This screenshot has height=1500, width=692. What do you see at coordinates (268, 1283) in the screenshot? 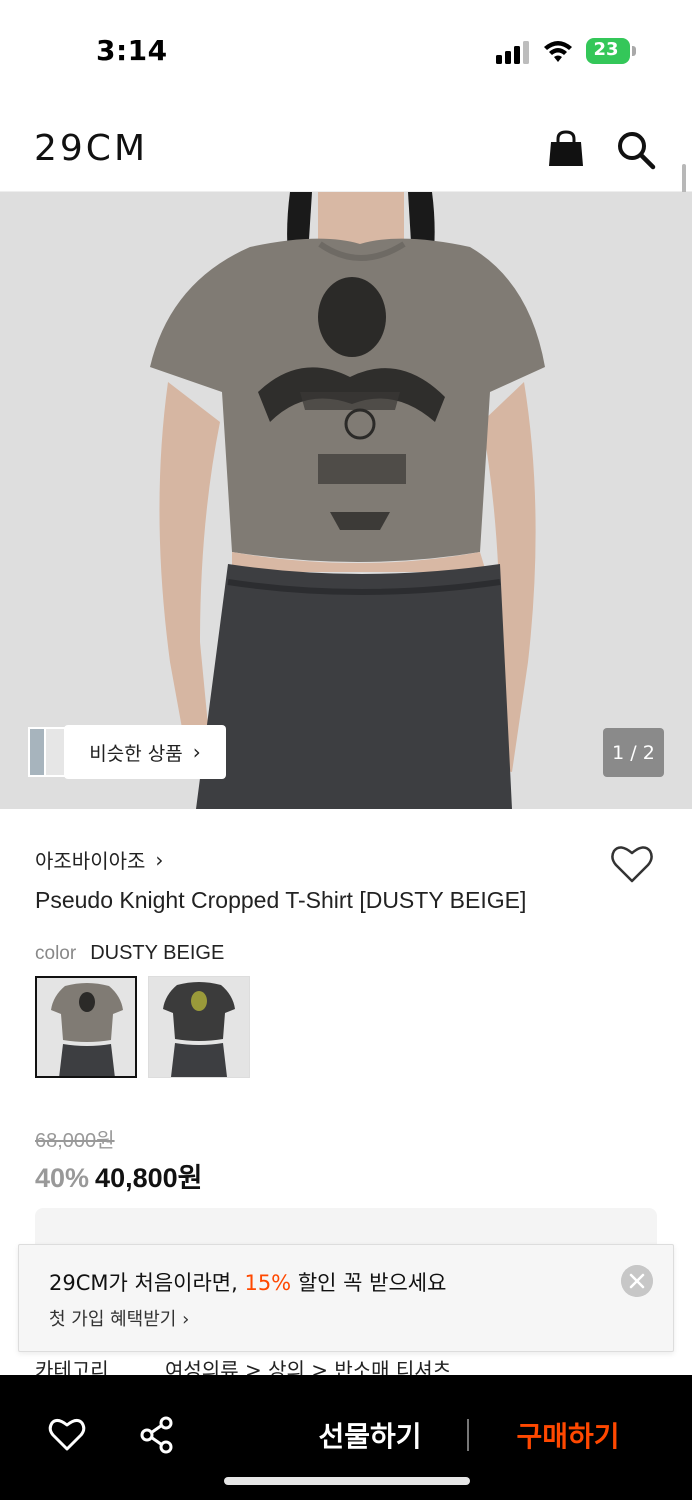
I see `promo-discount: 15%` at bounding box center [268, 1283].